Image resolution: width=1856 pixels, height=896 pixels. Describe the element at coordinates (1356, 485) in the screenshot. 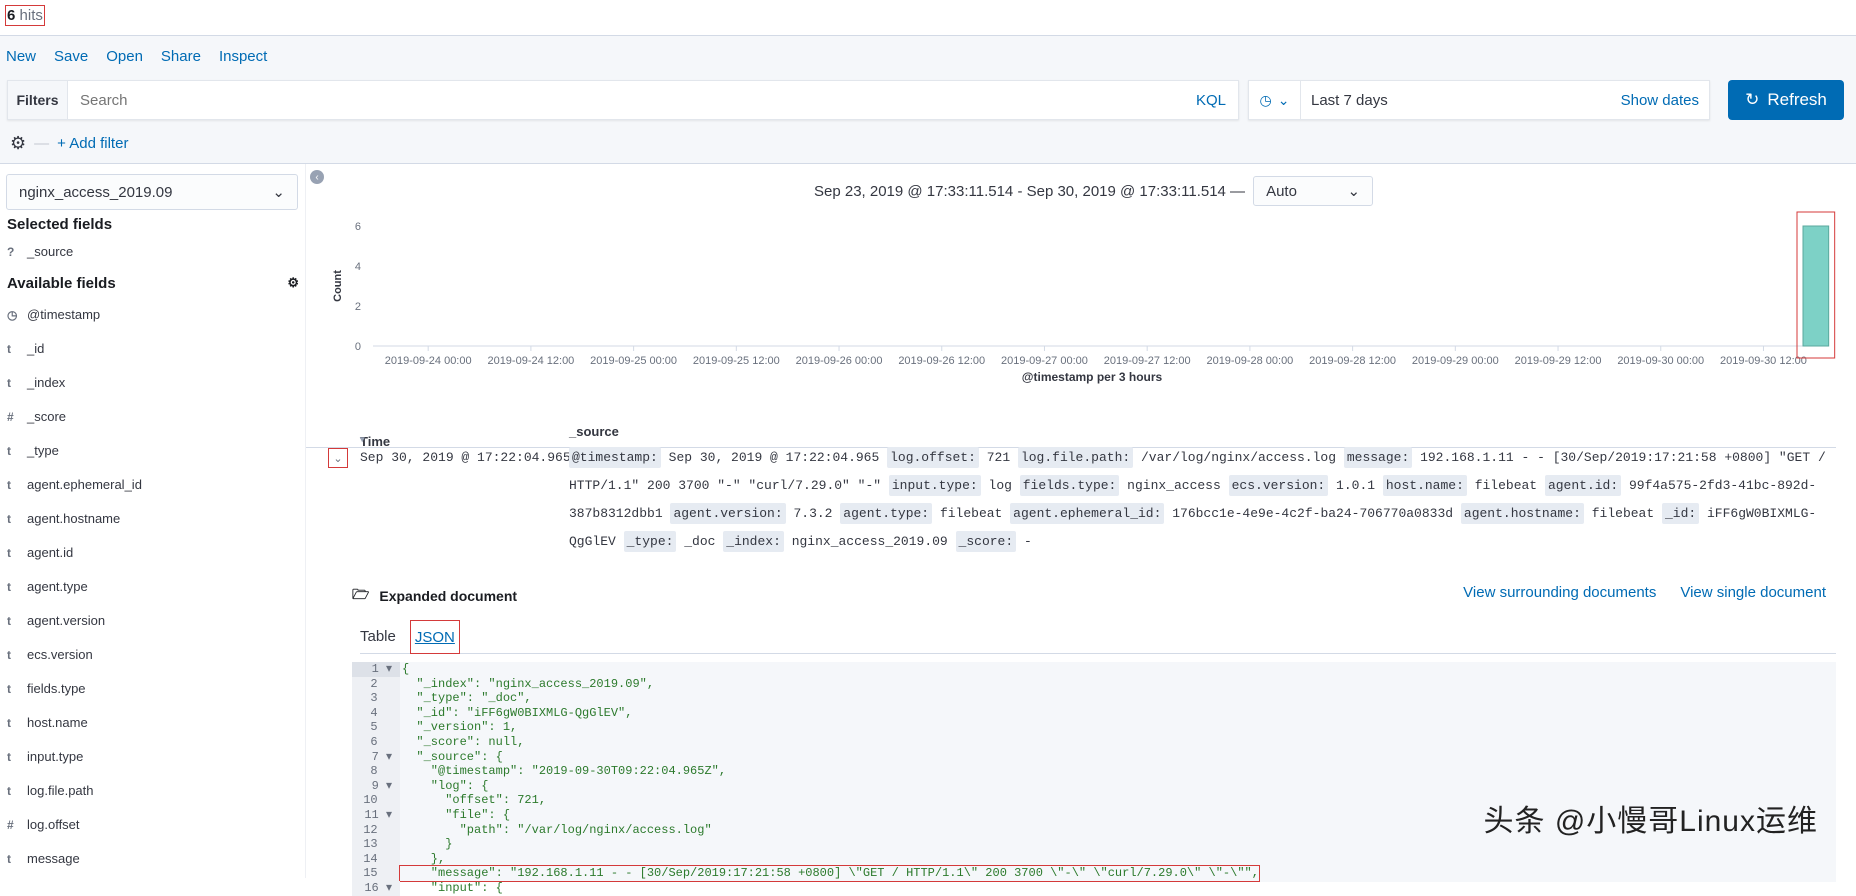

I see `source-field-value: 1.0.1` at that location.